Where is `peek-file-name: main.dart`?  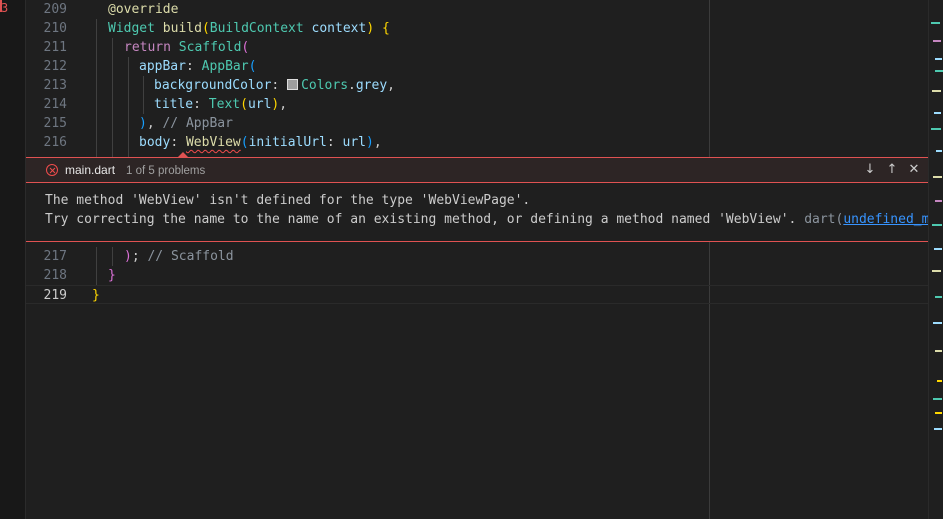 peek-file-name: main.dart is located at coordinates (90, 170).